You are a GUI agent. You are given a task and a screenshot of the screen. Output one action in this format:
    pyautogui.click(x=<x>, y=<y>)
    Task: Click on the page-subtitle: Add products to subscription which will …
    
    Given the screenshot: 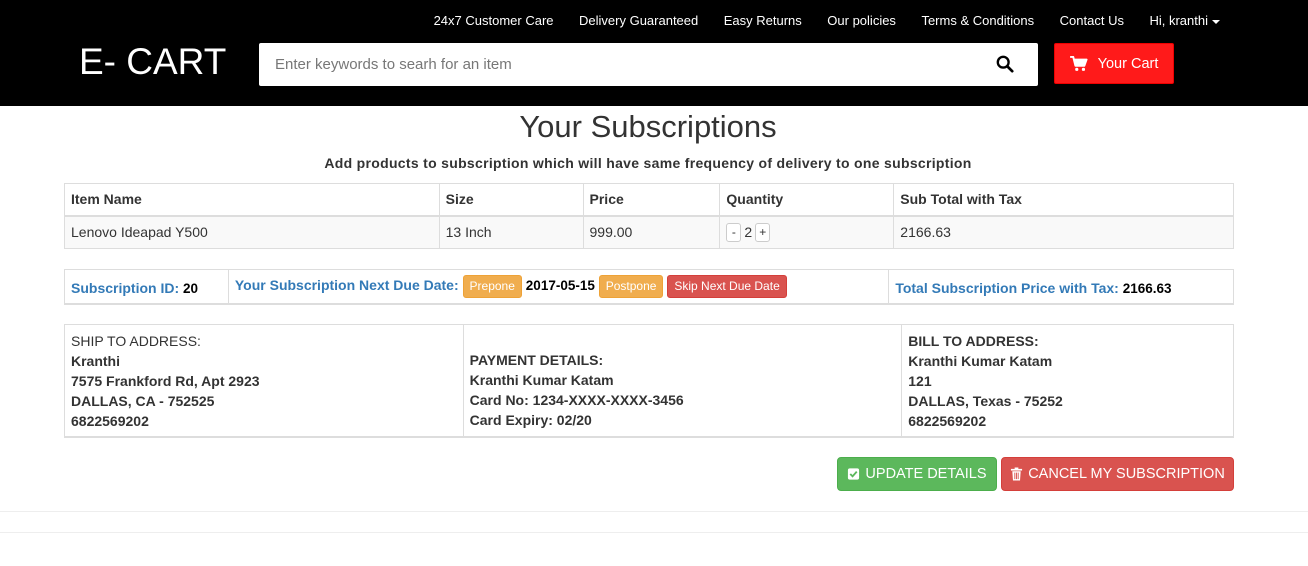 What is the action you would take?
    pyautogui.click(x=648, y=163)
    